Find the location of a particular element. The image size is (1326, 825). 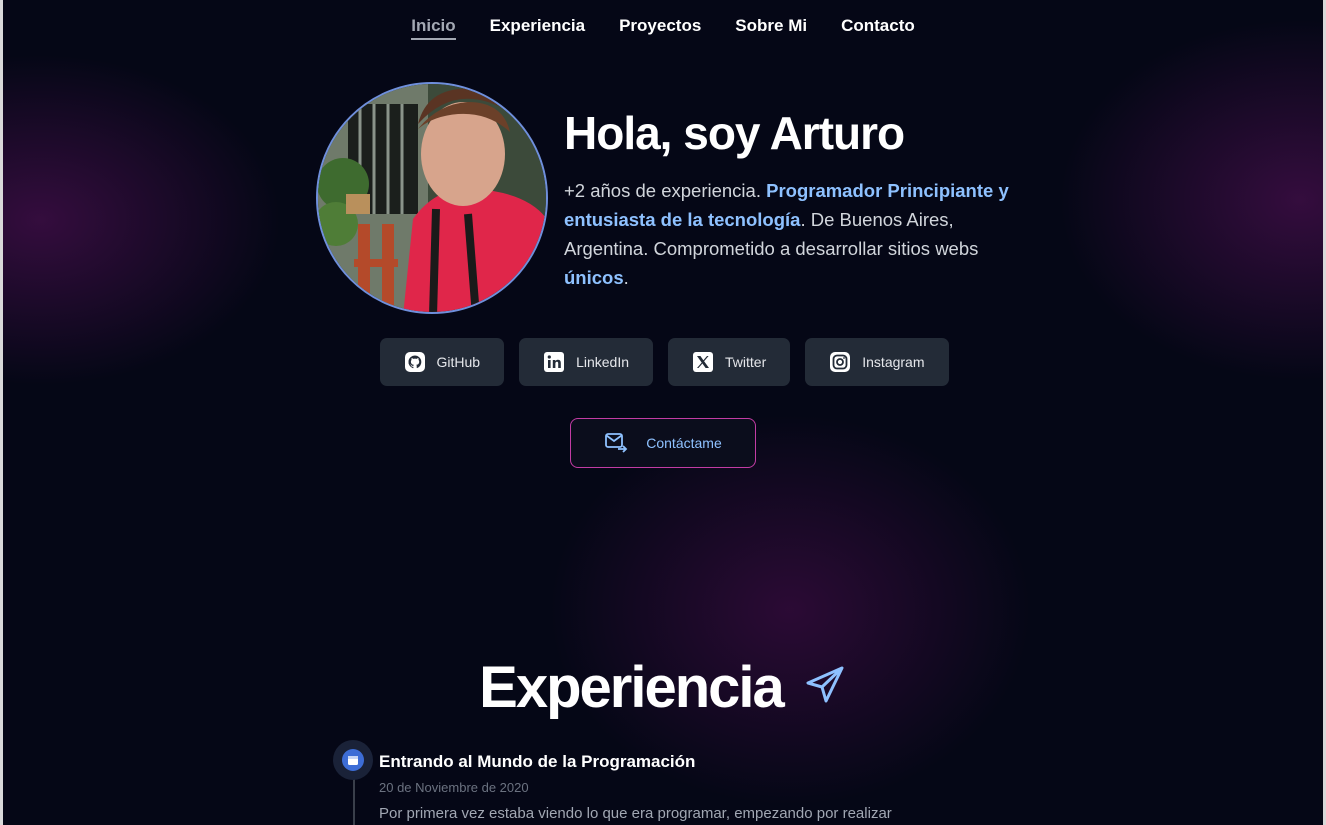

x-twitter-icon is located at coordinates (703, 362).